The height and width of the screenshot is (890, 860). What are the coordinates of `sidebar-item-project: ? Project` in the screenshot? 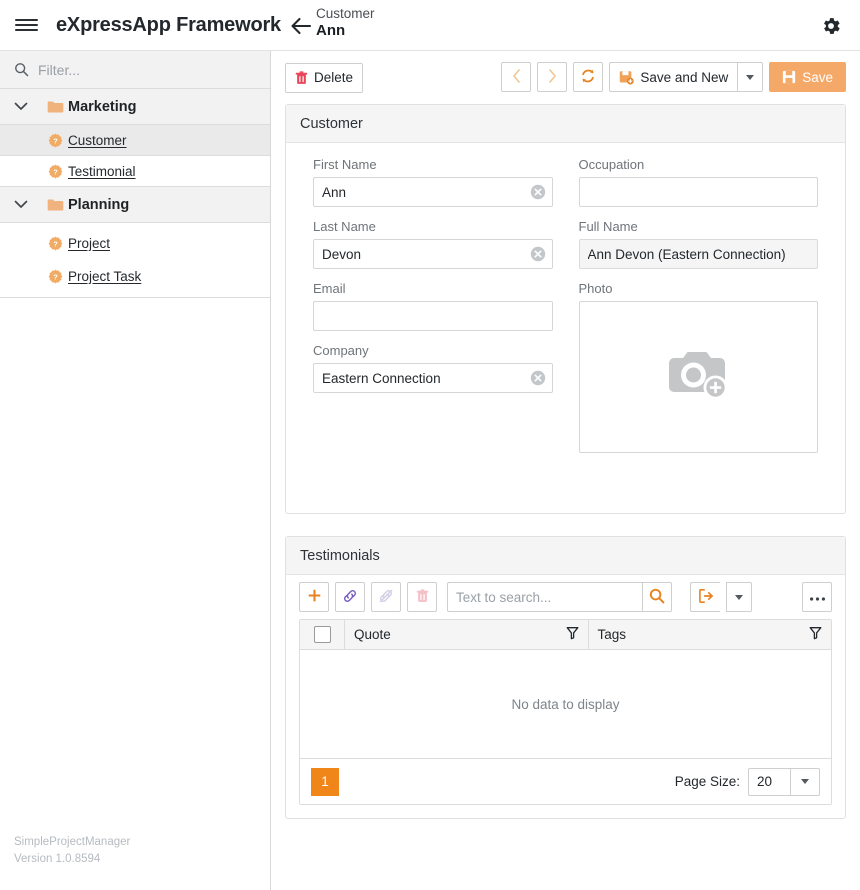 It's located at (135, 243).